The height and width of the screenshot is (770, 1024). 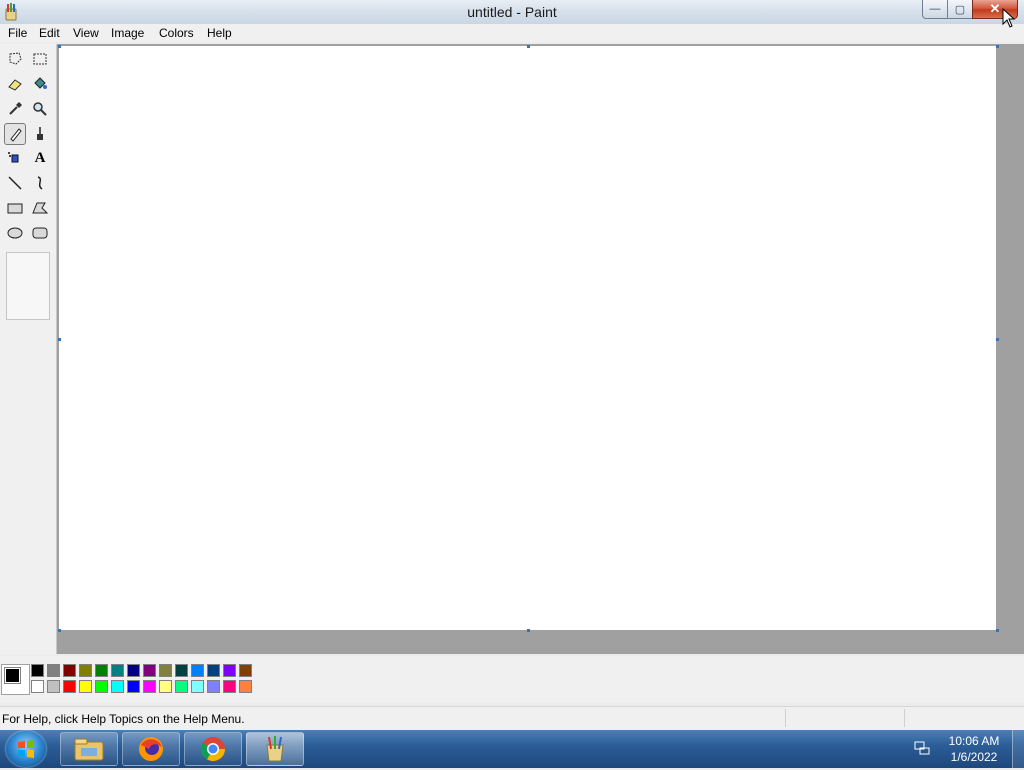 I want to click on show-desktop-button, so click(x=1018, y=749).